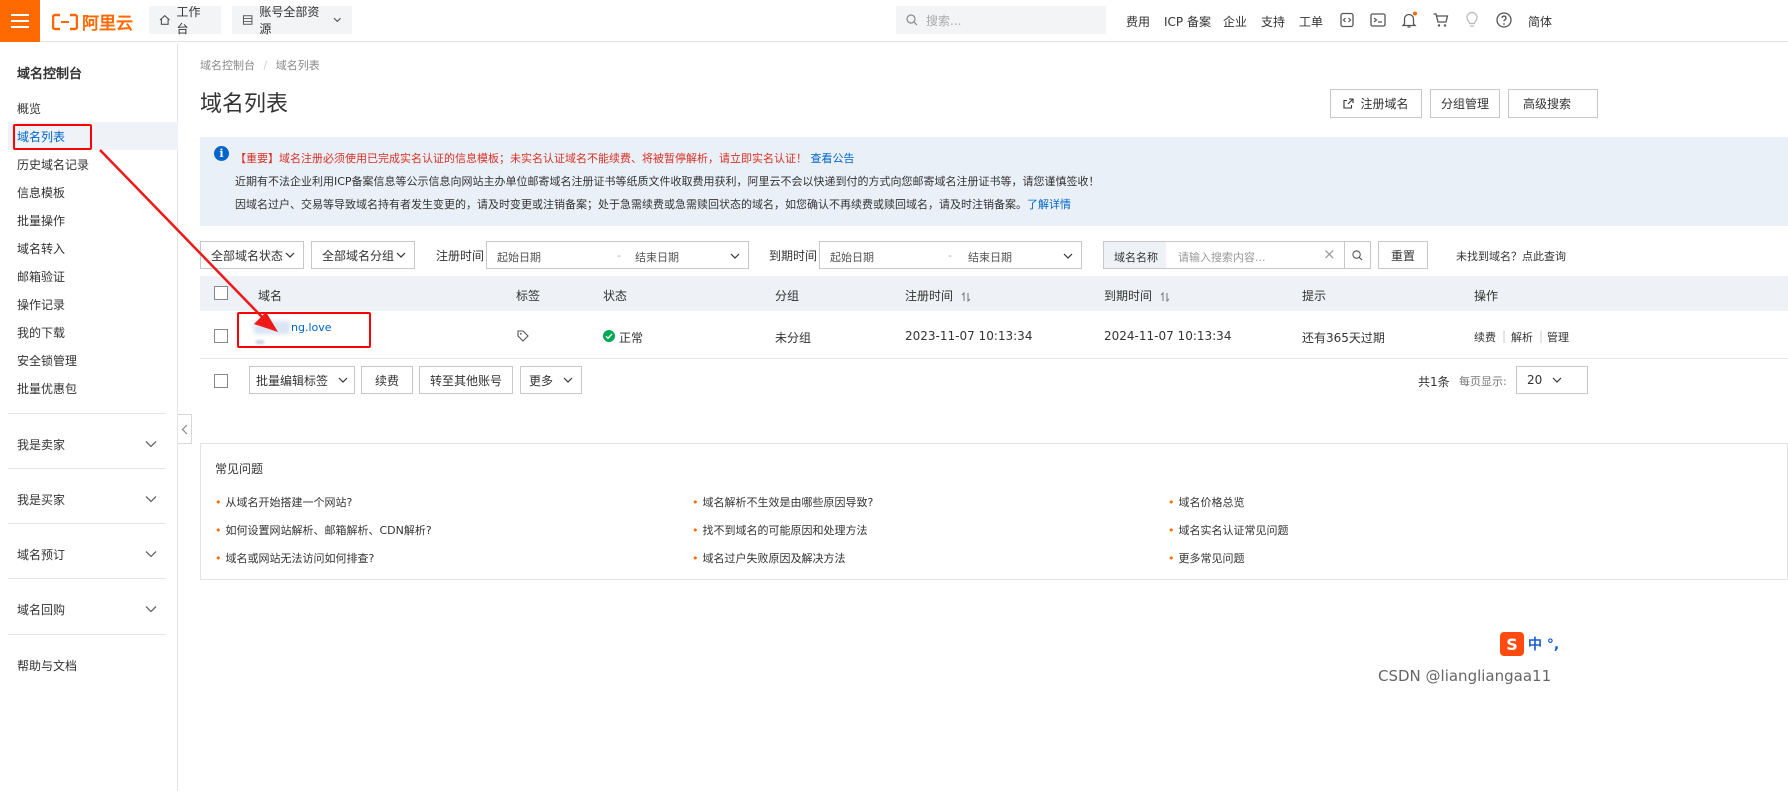 This screenshot has width=1788, height=791. What do you see at coordinates (1544, 645) in the screenshot?
I see `ime-text: 中 °,` at bounding box center [1544, 645].